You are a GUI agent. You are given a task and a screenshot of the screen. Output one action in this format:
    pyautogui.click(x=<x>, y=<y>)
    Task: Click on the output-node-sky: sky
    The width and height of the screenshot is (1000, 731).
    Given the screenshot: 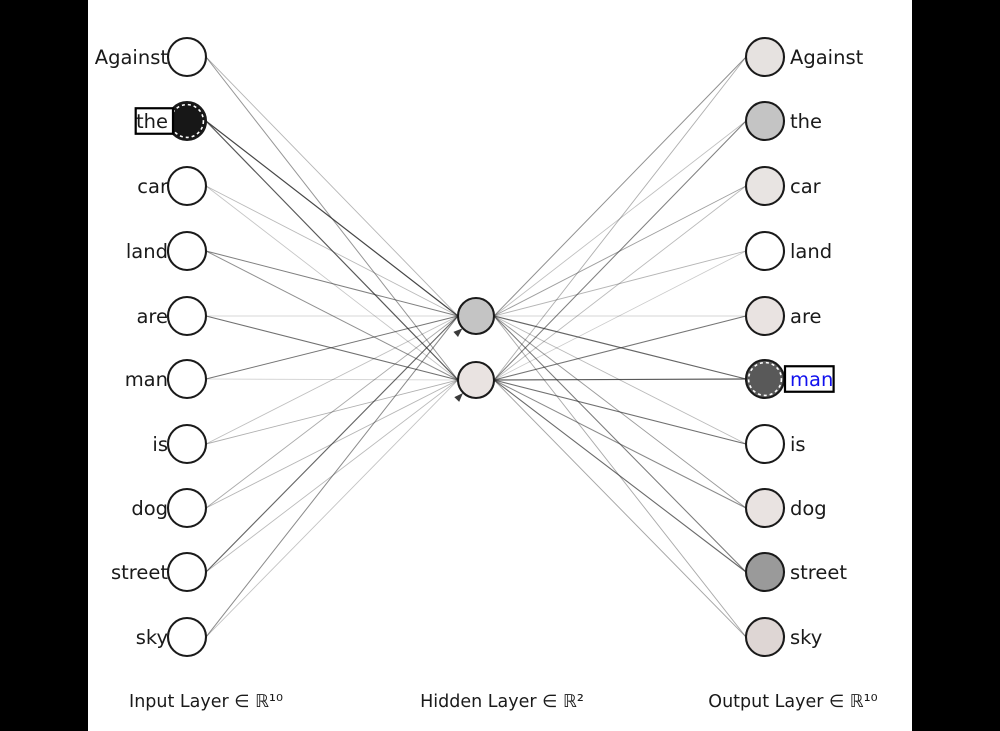 What is the action you would take?
    pyautogui.click(x=783, y=637)
    